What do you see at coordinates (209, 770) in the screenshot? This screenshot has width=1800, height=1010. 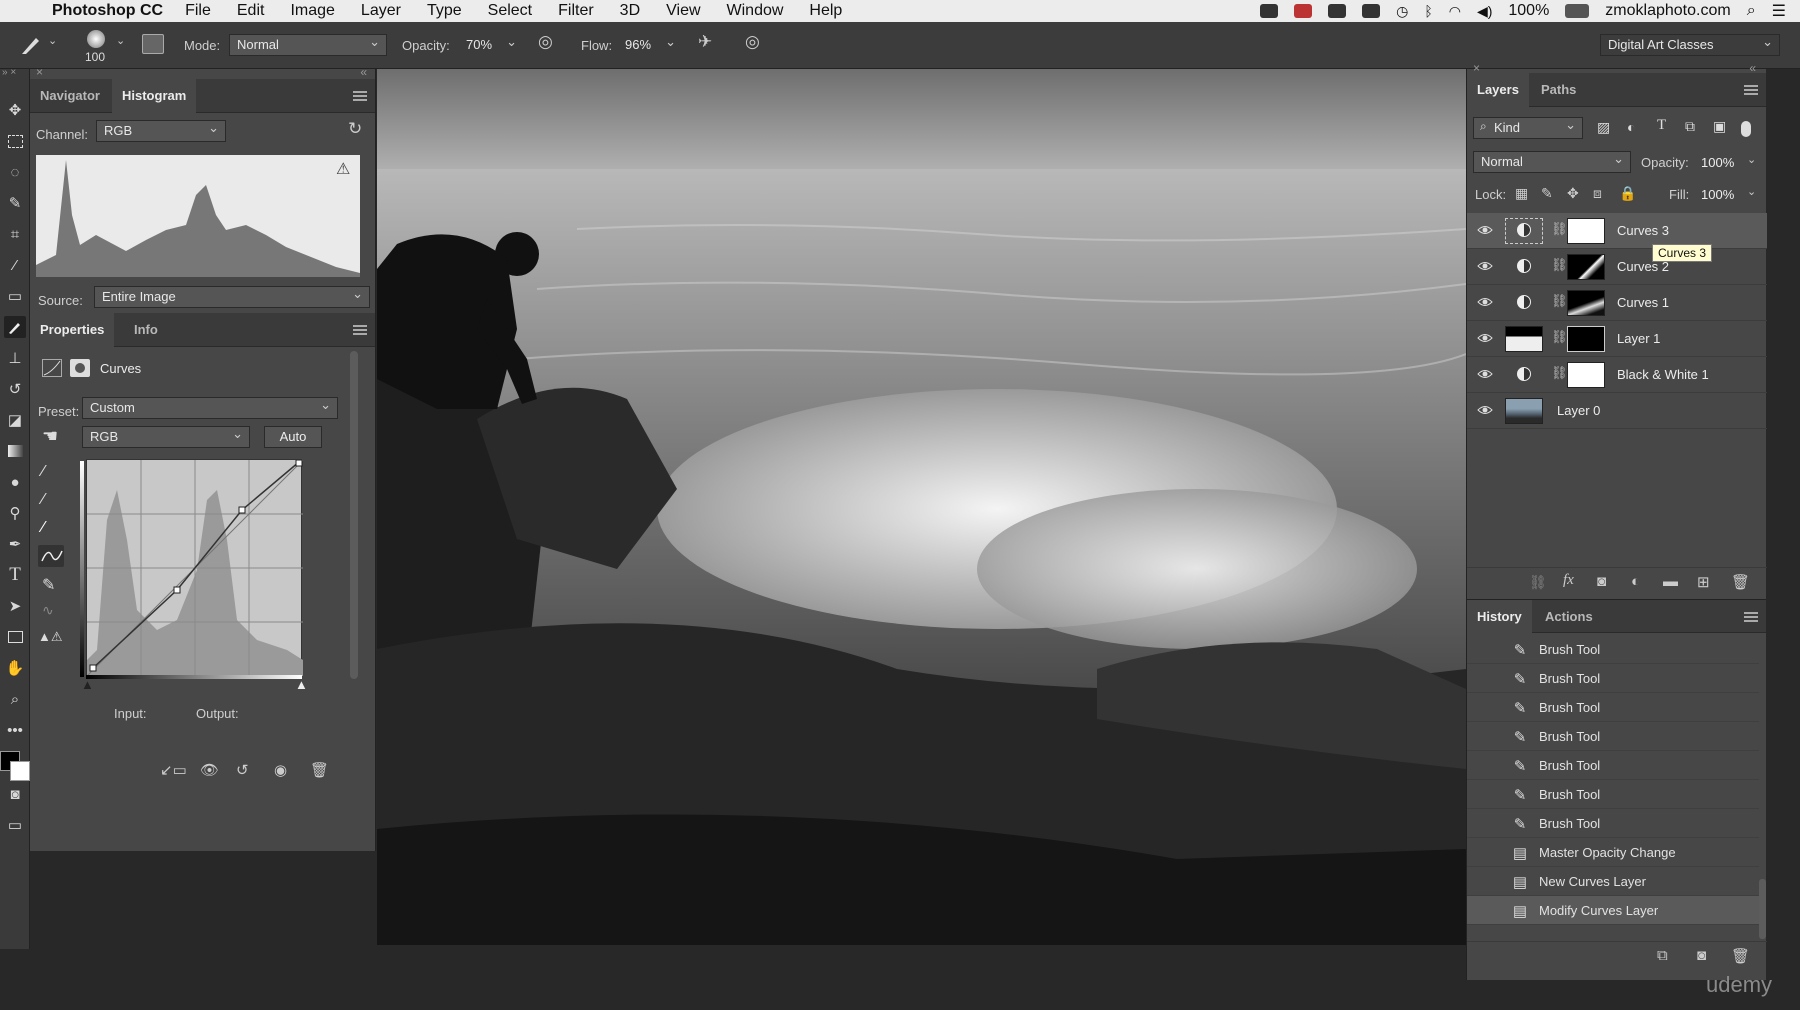 I see `view-previous-state-icon: 👁` at bounding box center [209, 770].